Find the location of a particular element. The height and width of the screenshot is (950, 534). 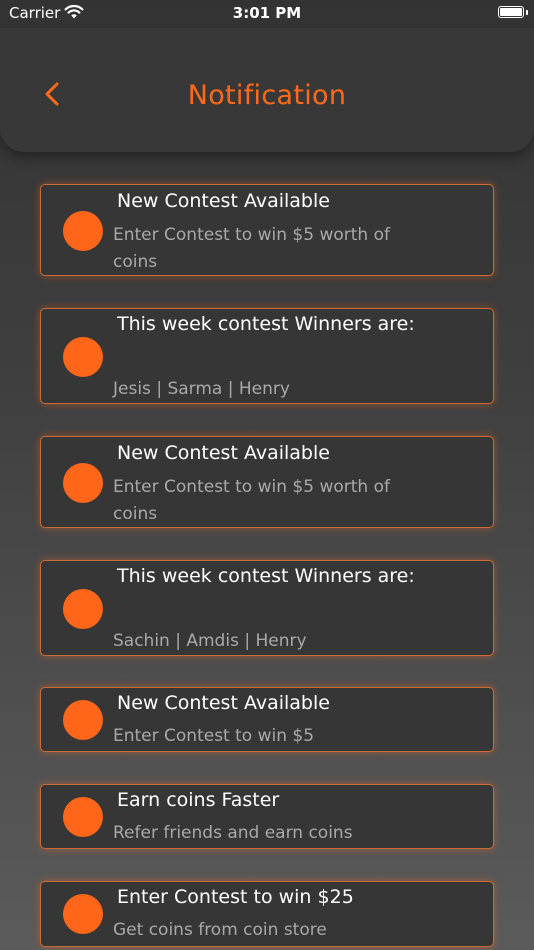

notification-subtitle: Sachin | Amdis | Henry is located at coordinates (210, 641).